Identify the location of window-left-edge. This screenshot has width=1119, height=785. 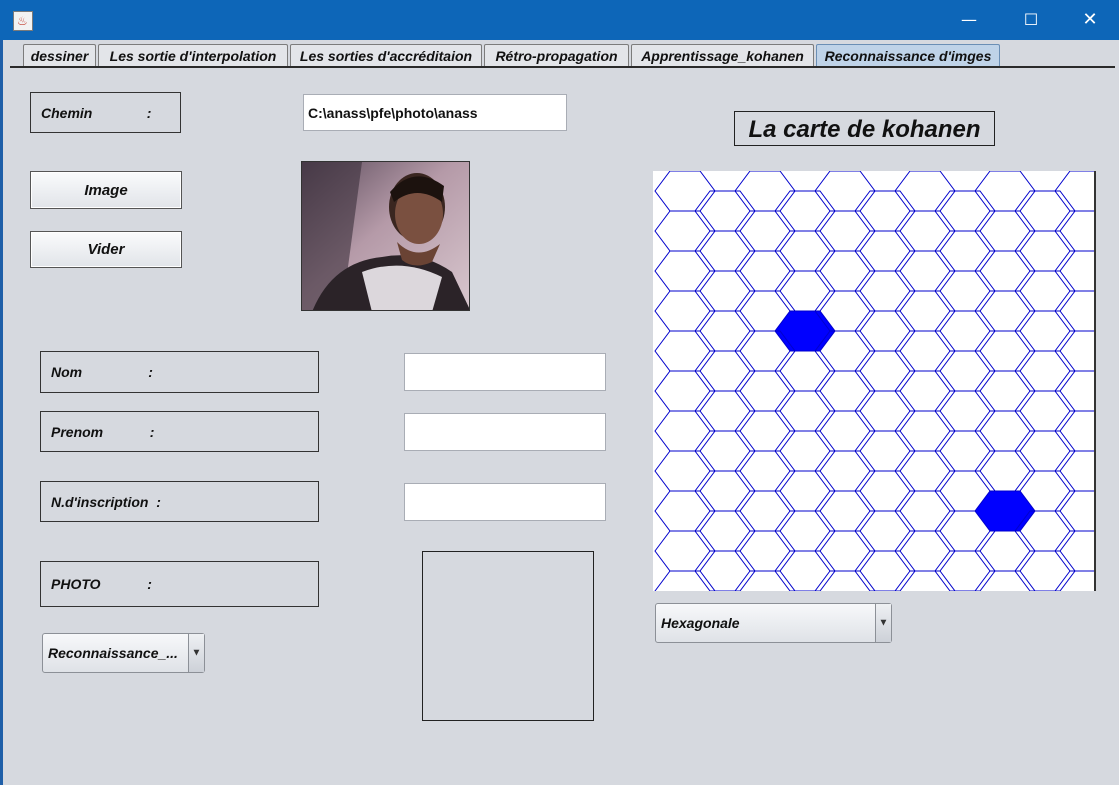
(1, 412).